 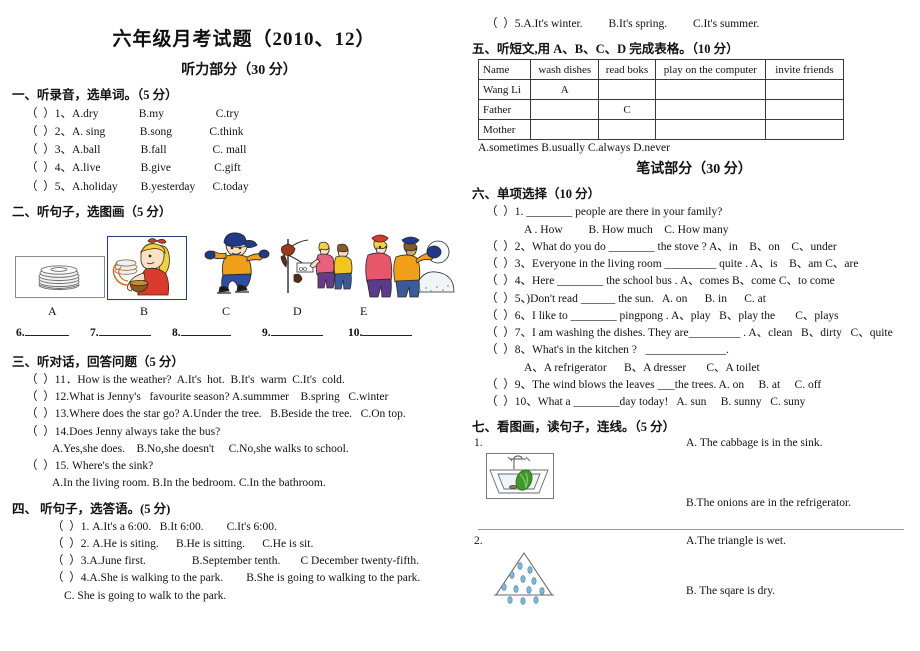 What do you see at coordinates (605, 49) in the screenshot?
I see `section-5-heading: 五、听短文,用 A、B、C、D 完成表格。（10 分）` at bounding box center [605, 49].